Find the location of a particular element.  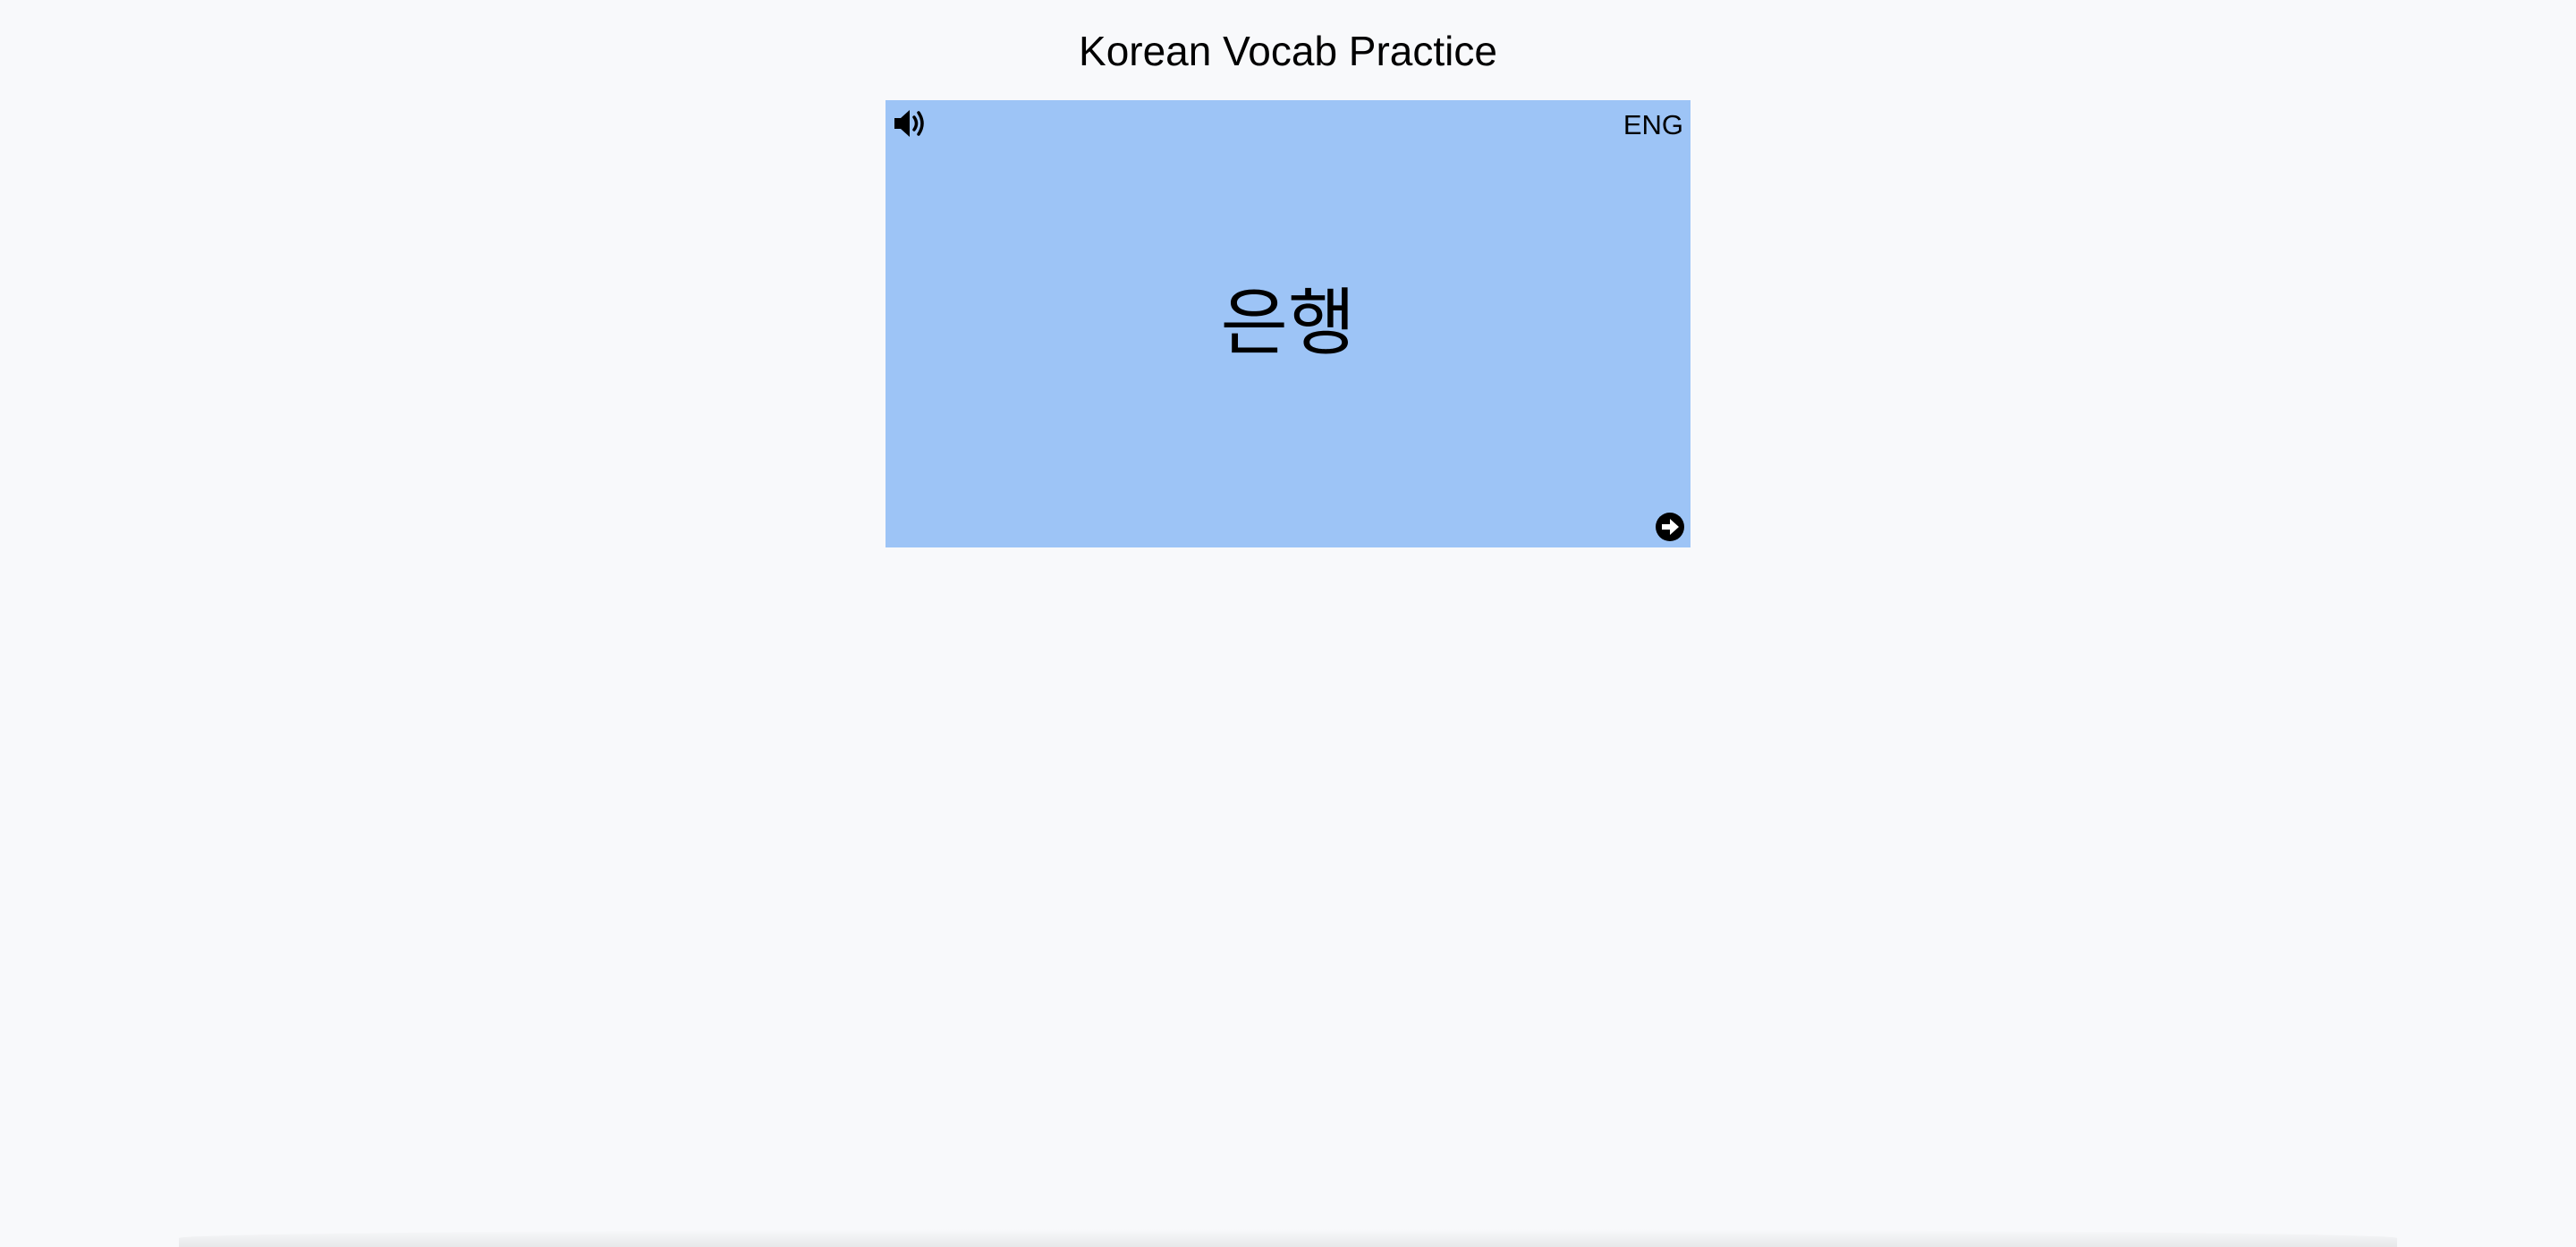

vocab-word: 은행 is located at coordinates (1288, 323).